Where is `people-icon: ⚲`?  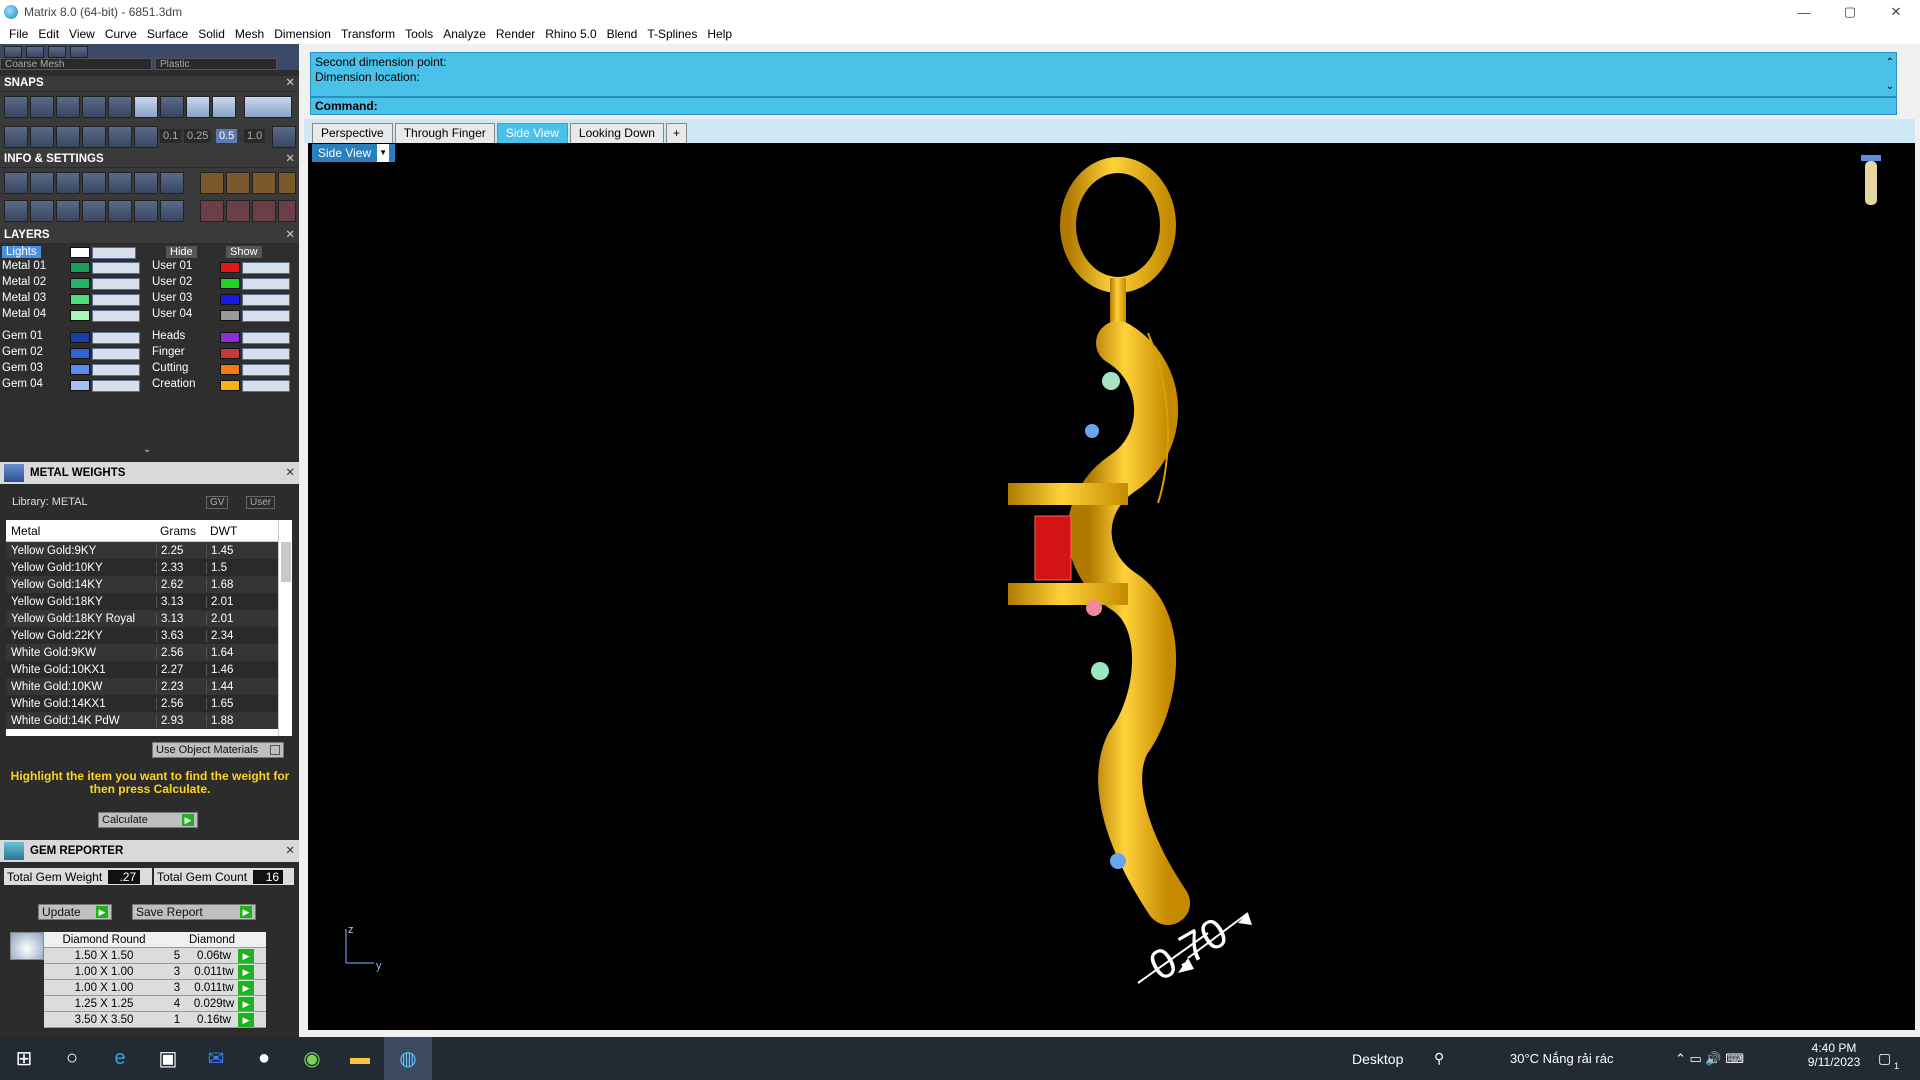
people-icon: ⚲ is located at coordinates (1439, 1058).